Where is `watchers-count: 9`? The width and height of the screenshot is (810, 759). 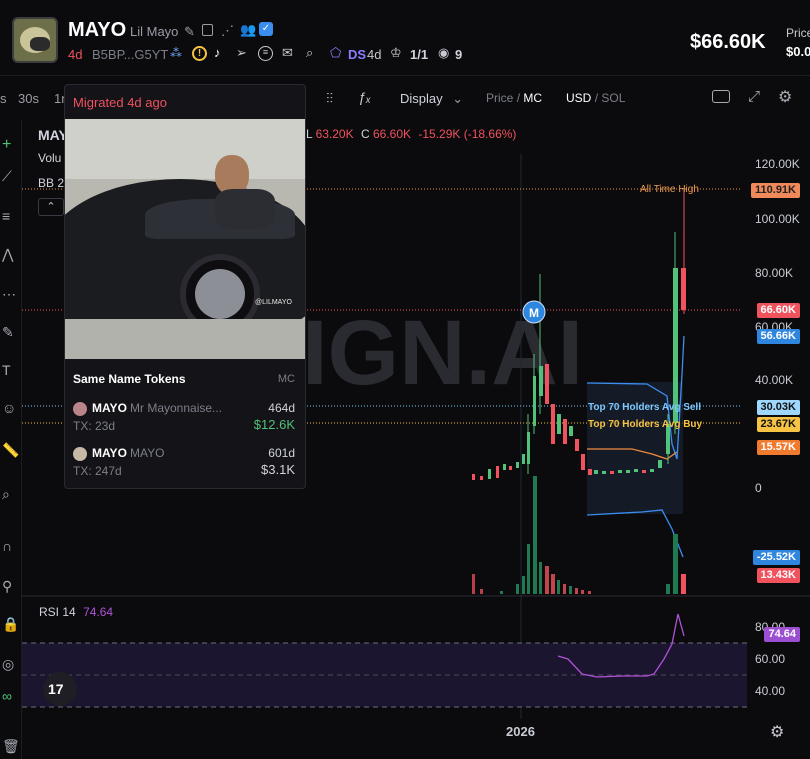
watchers-count: 9 is located at coordinates (459, 54).